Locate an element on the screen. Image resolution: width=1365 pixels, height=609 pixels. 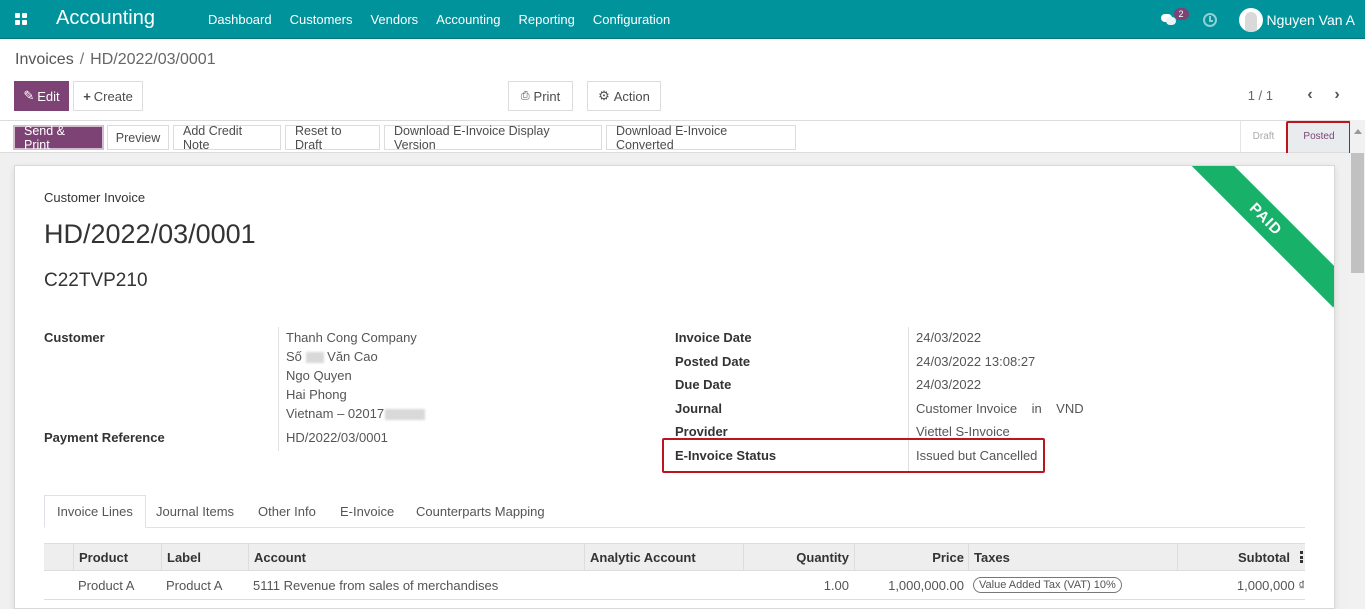
col-product: Product is located at coordinates (118, 557).